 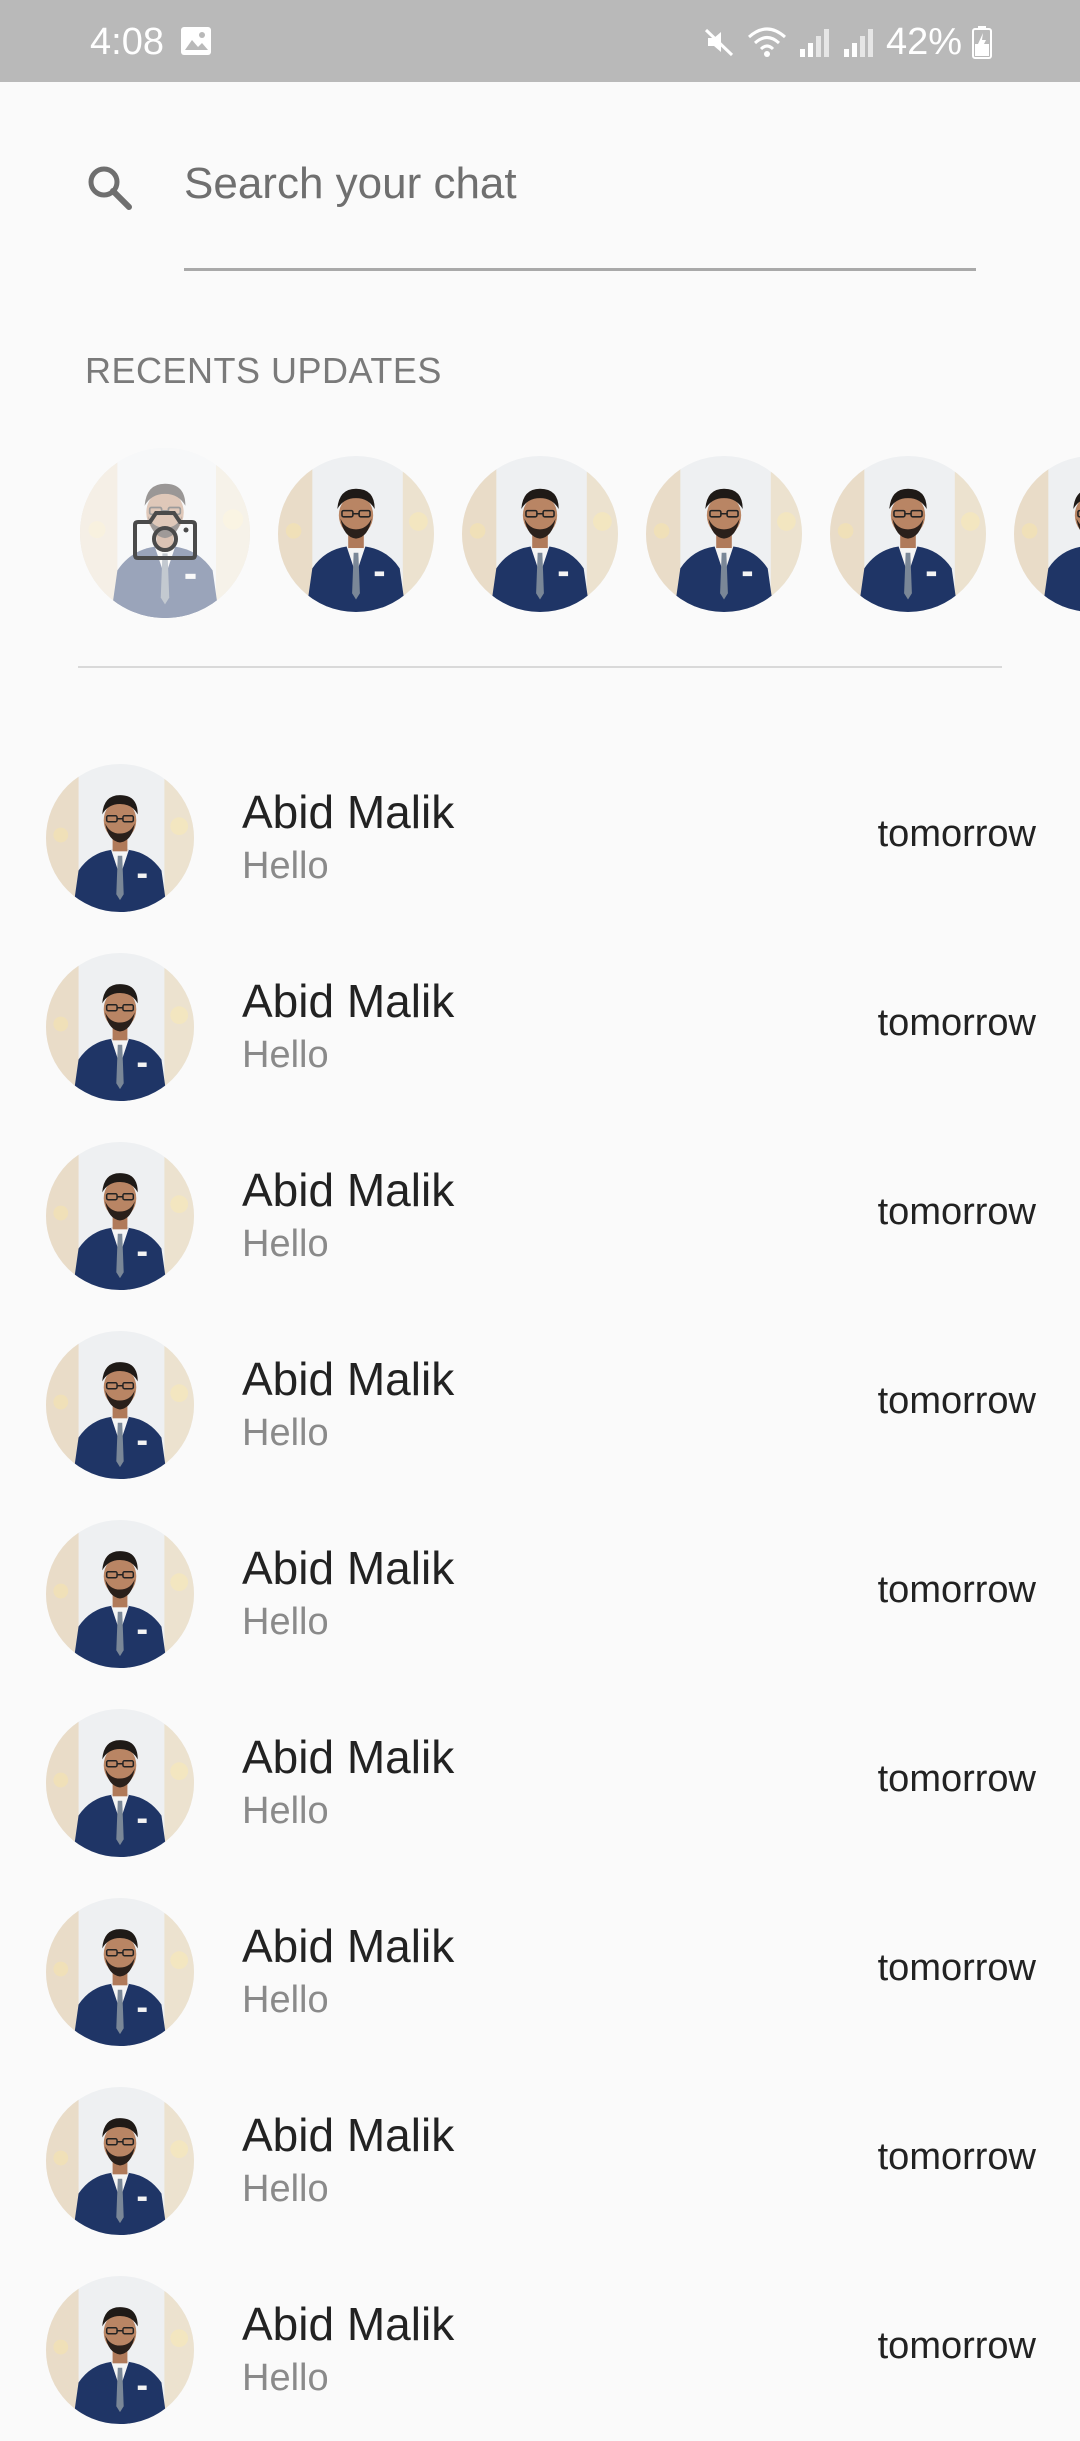 I want to click on status-bar: 4:08 42%, so click(x=540, y=41).